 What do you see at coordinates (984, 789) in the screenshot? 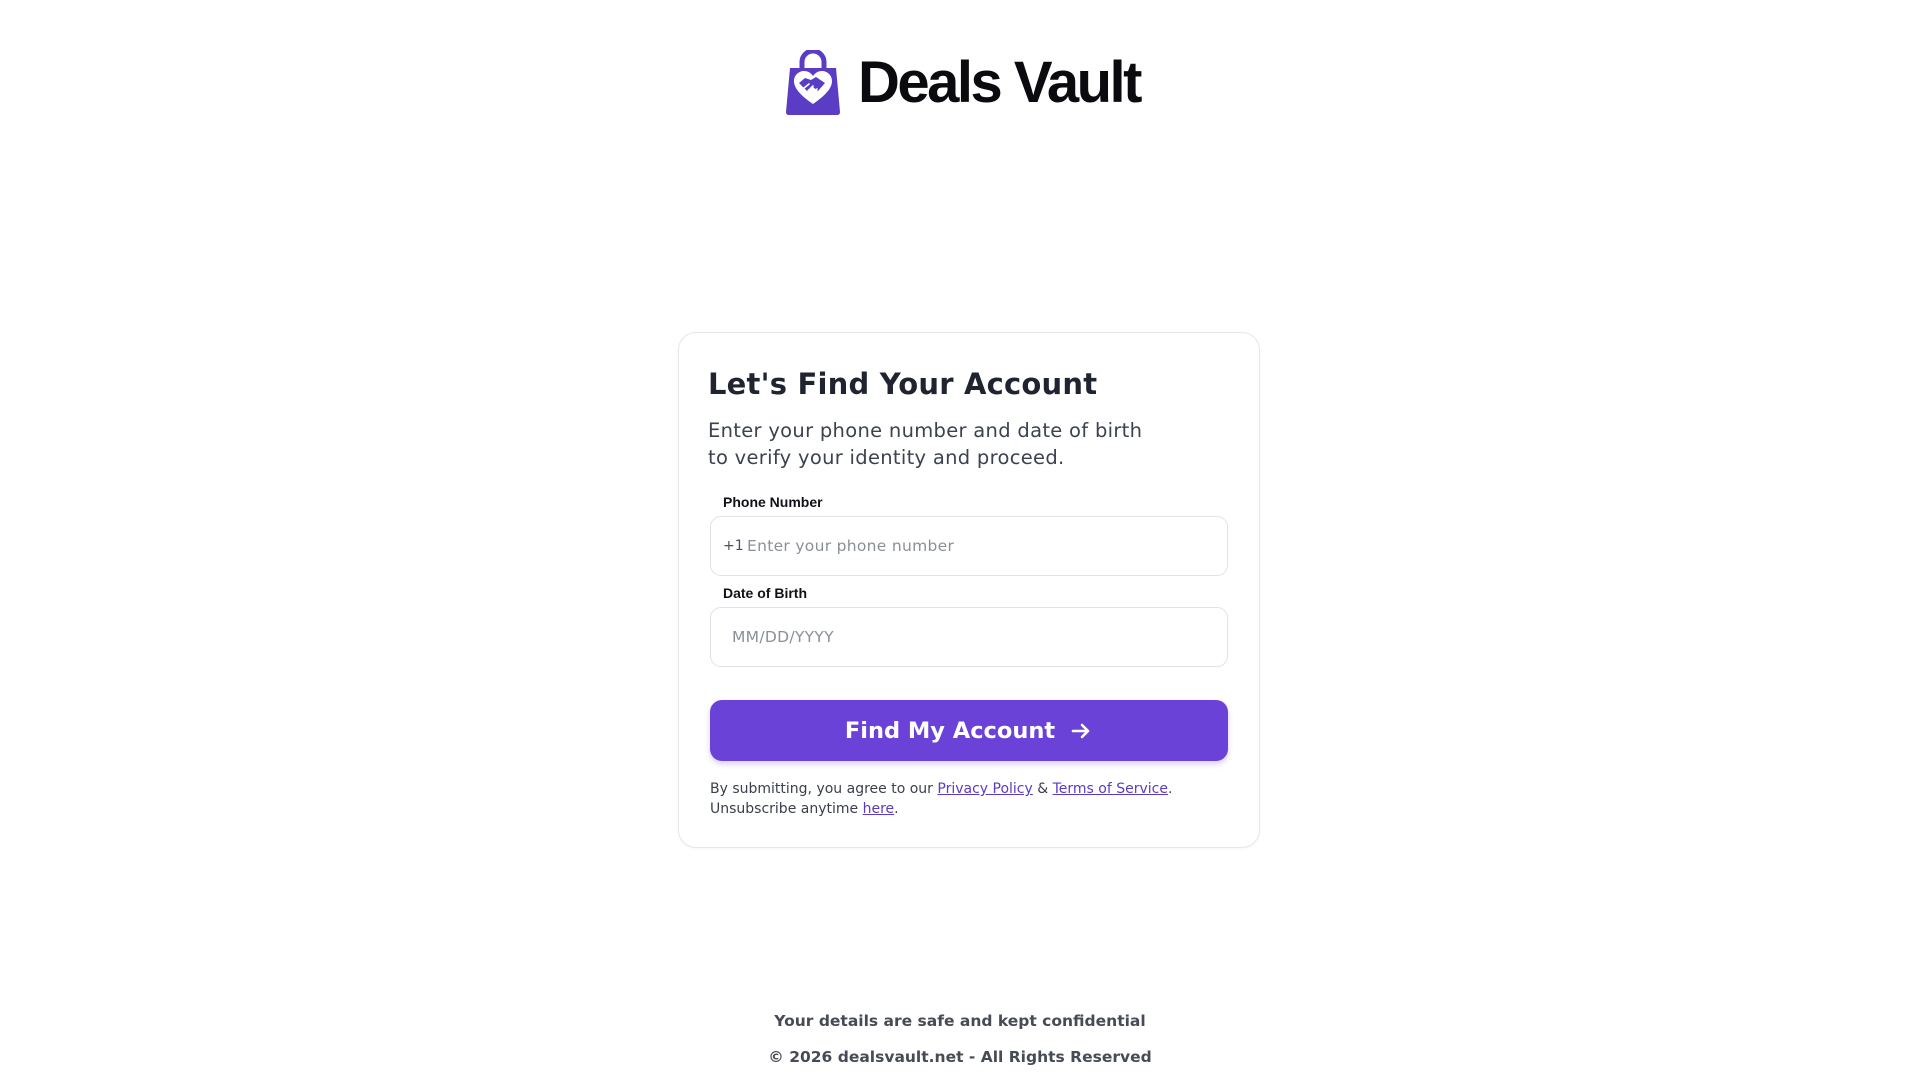
I see `privacy-policy-link: Privacy Policy` at bounding box center [984, 789].